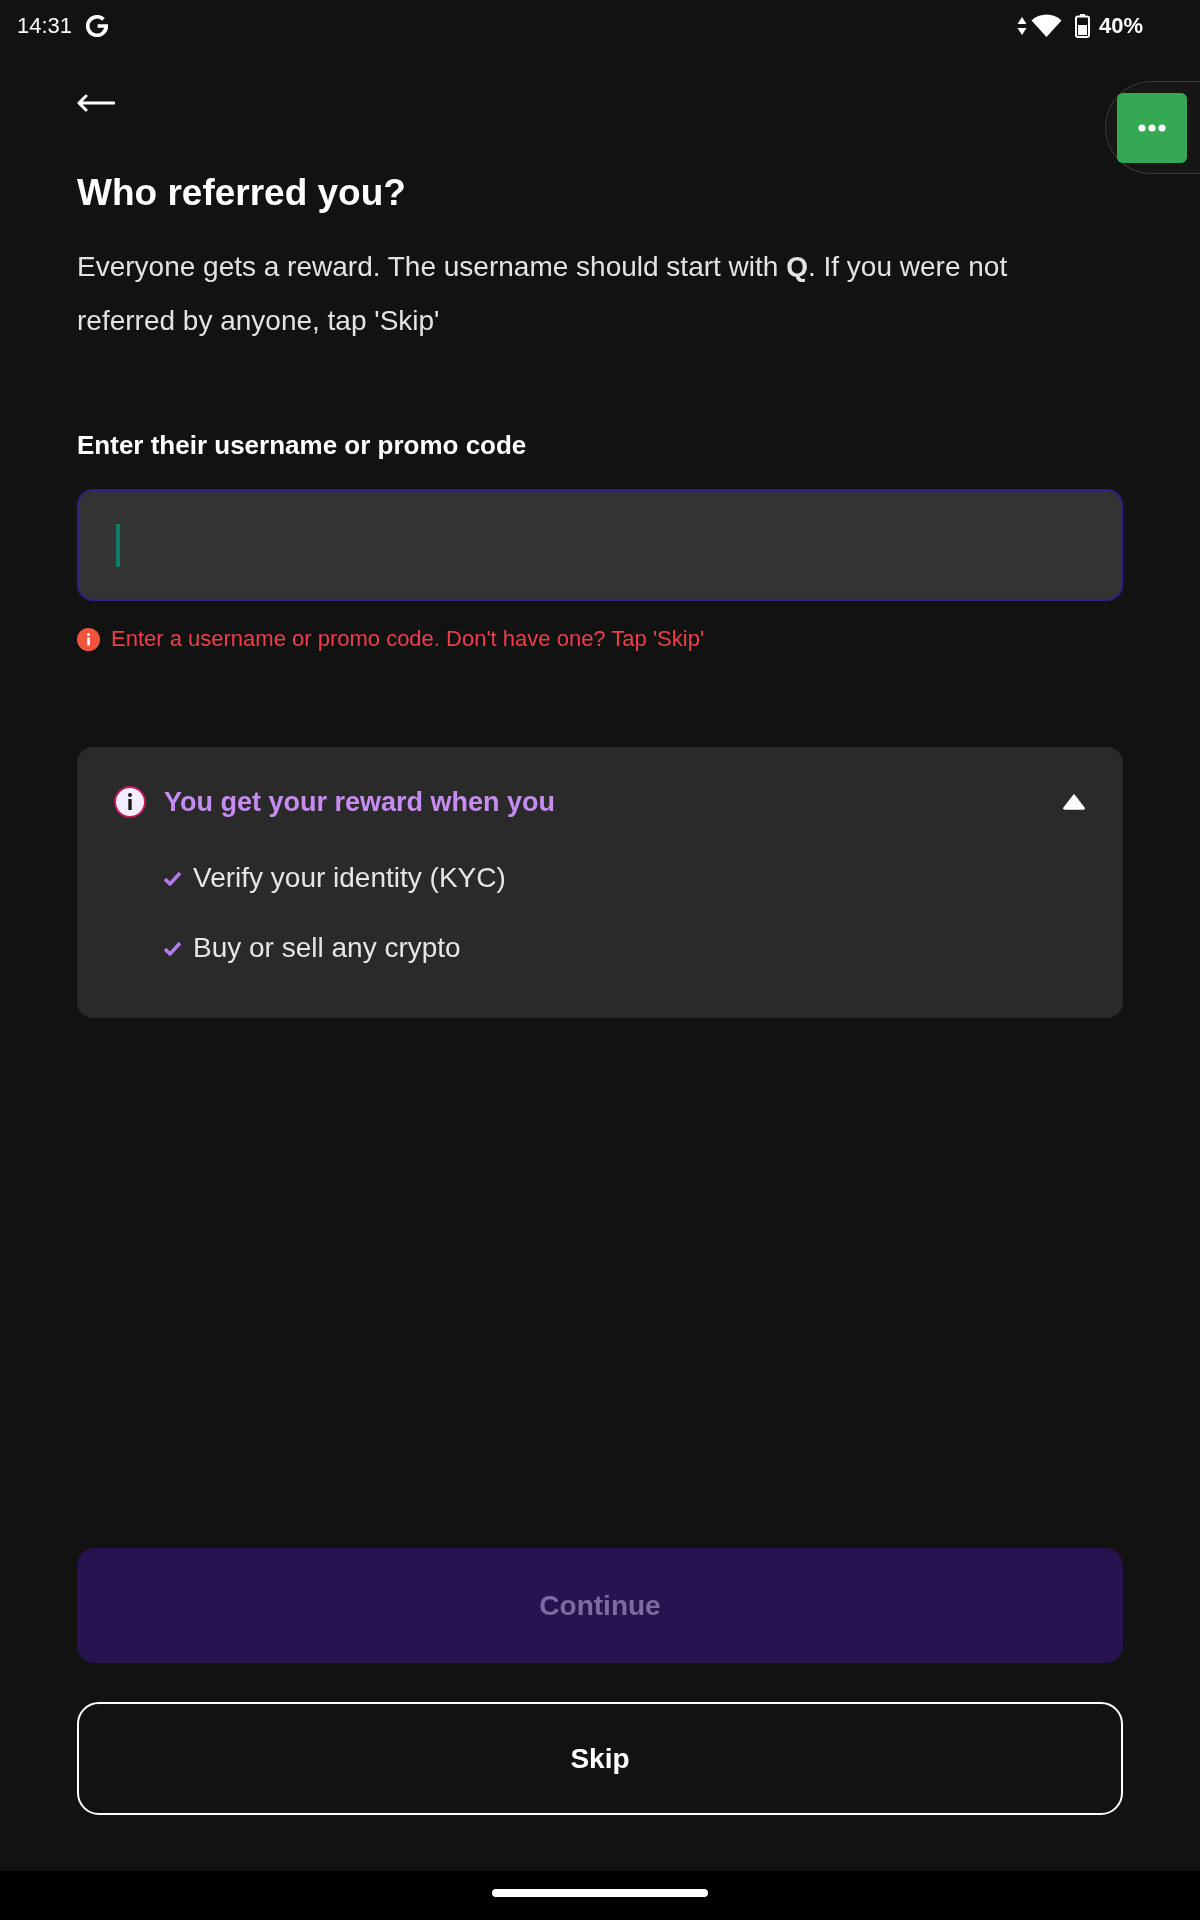  What do you see at coordinates (349, 878) in the screenshot?
I see `reward-requirement: Verify your identity (KYC)` at bounding box center [349, 878].